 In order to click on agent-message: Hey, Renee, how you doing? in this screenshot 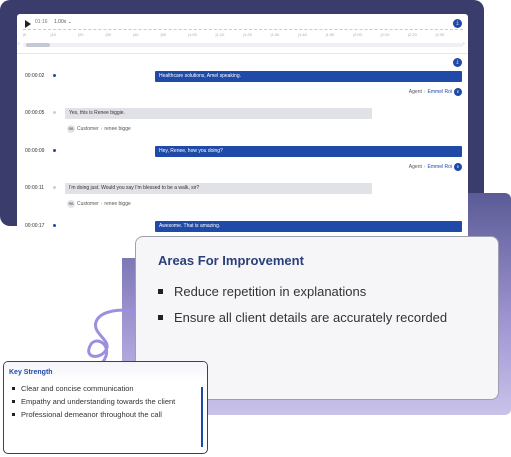, I will do `click(308, 151)`.